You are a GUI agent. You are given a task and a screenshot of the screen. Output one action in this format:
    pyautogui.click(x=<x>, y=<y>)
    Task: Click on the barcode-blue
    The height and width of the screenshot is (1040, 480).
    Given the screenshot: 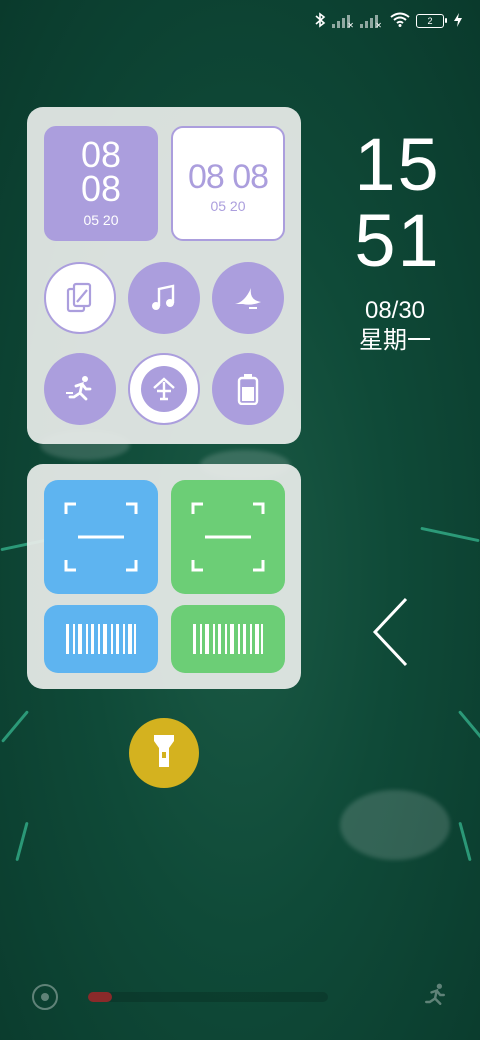 What is the action you would take?
    pyautogui.click(x=101, y=639)
    